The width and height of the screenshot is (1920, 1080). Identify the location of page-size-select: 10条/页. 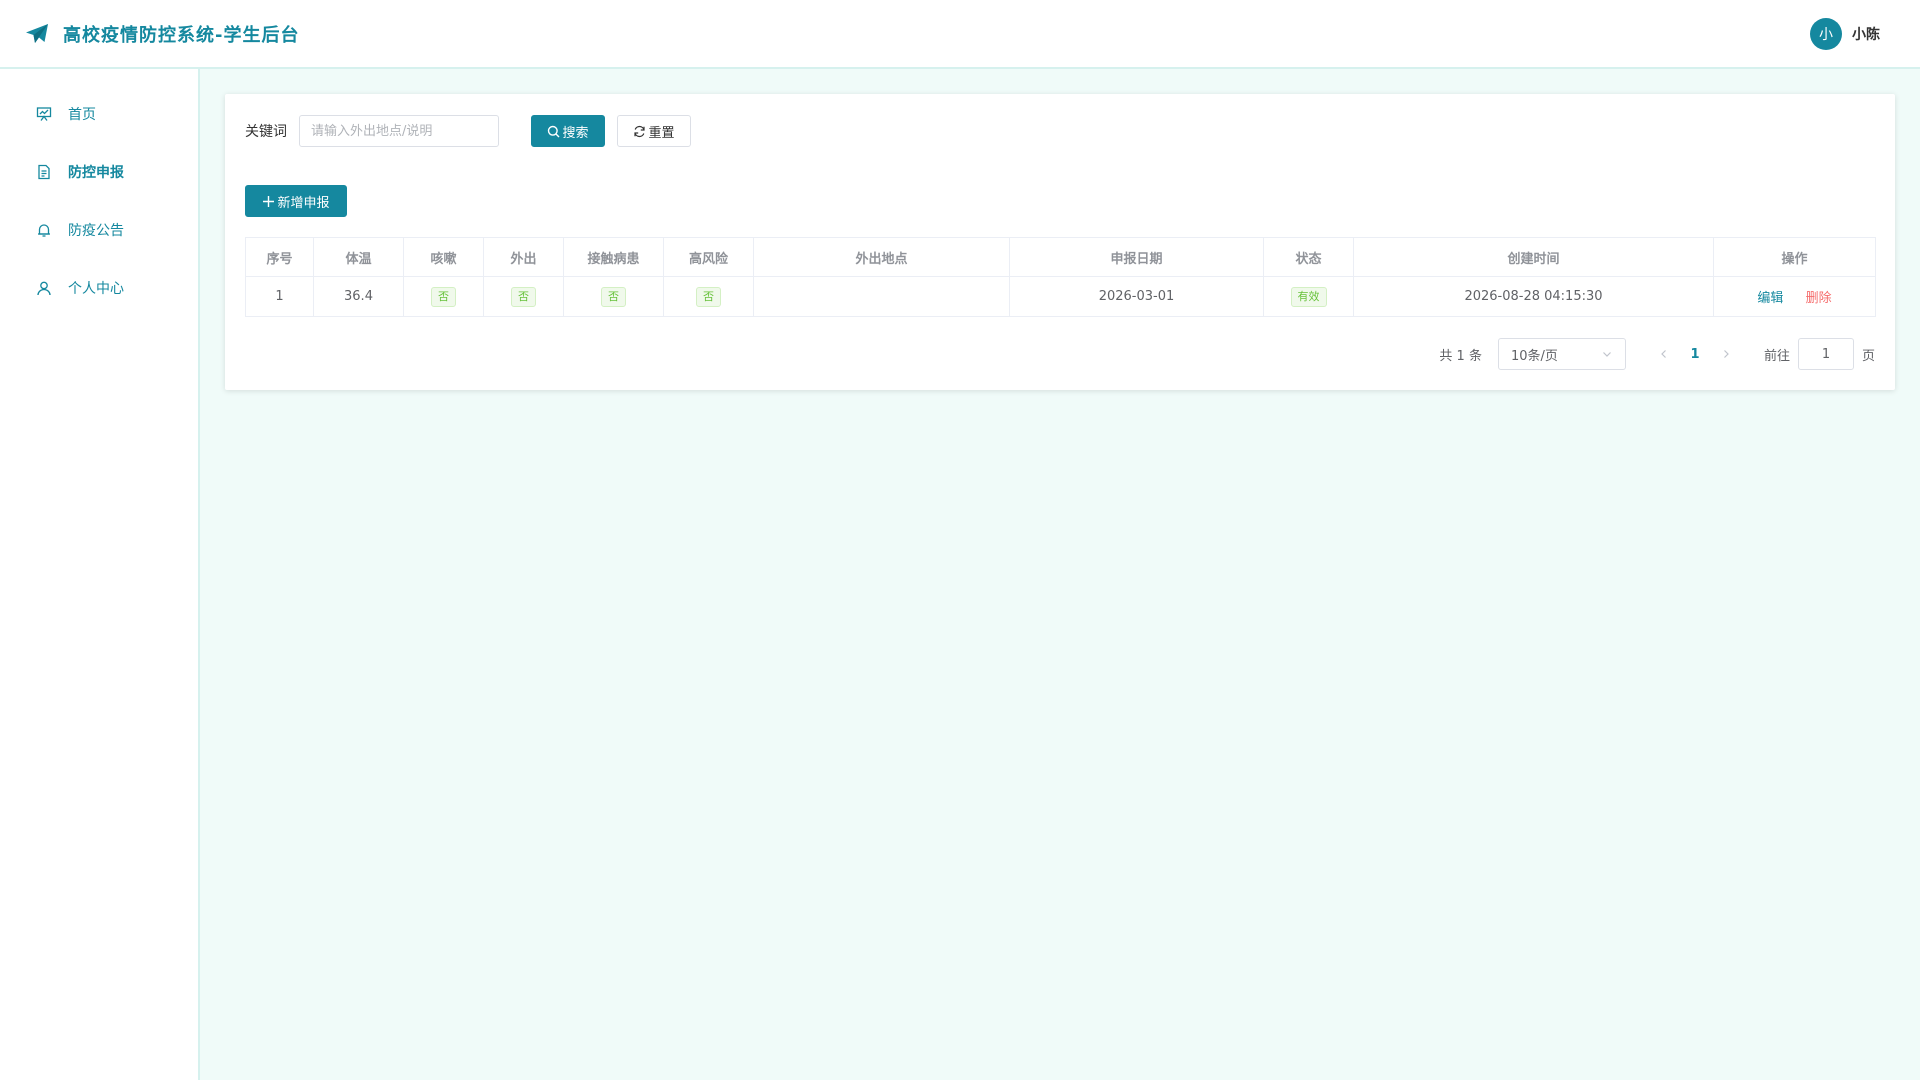
(1561, 354).